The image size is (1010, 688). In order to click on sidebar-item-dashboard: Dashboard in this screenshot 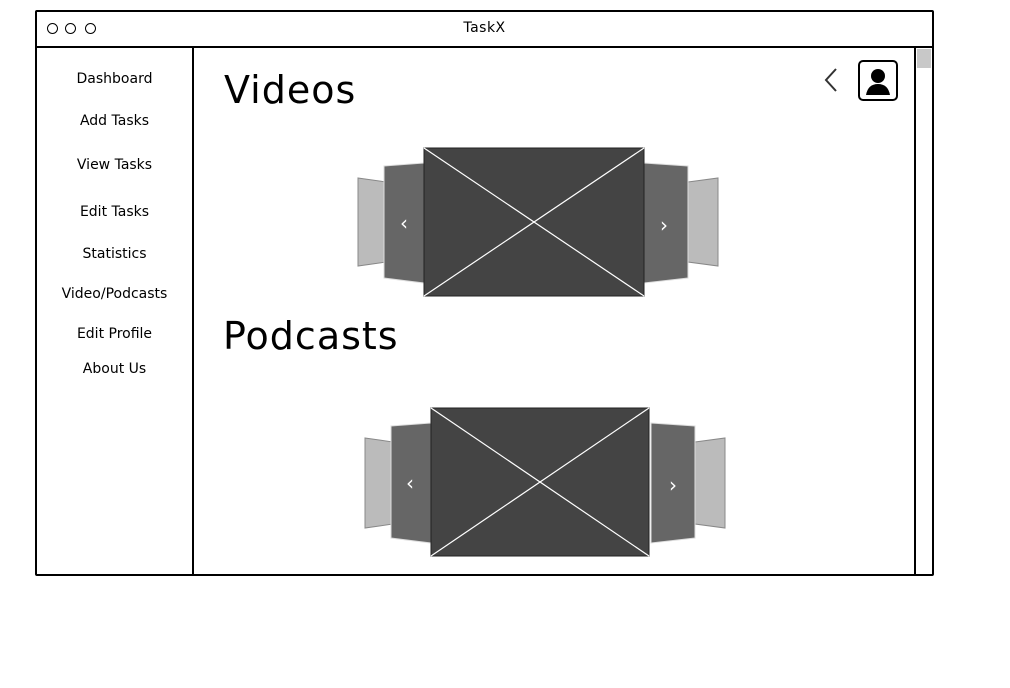, I will do `click(114, 79)`.